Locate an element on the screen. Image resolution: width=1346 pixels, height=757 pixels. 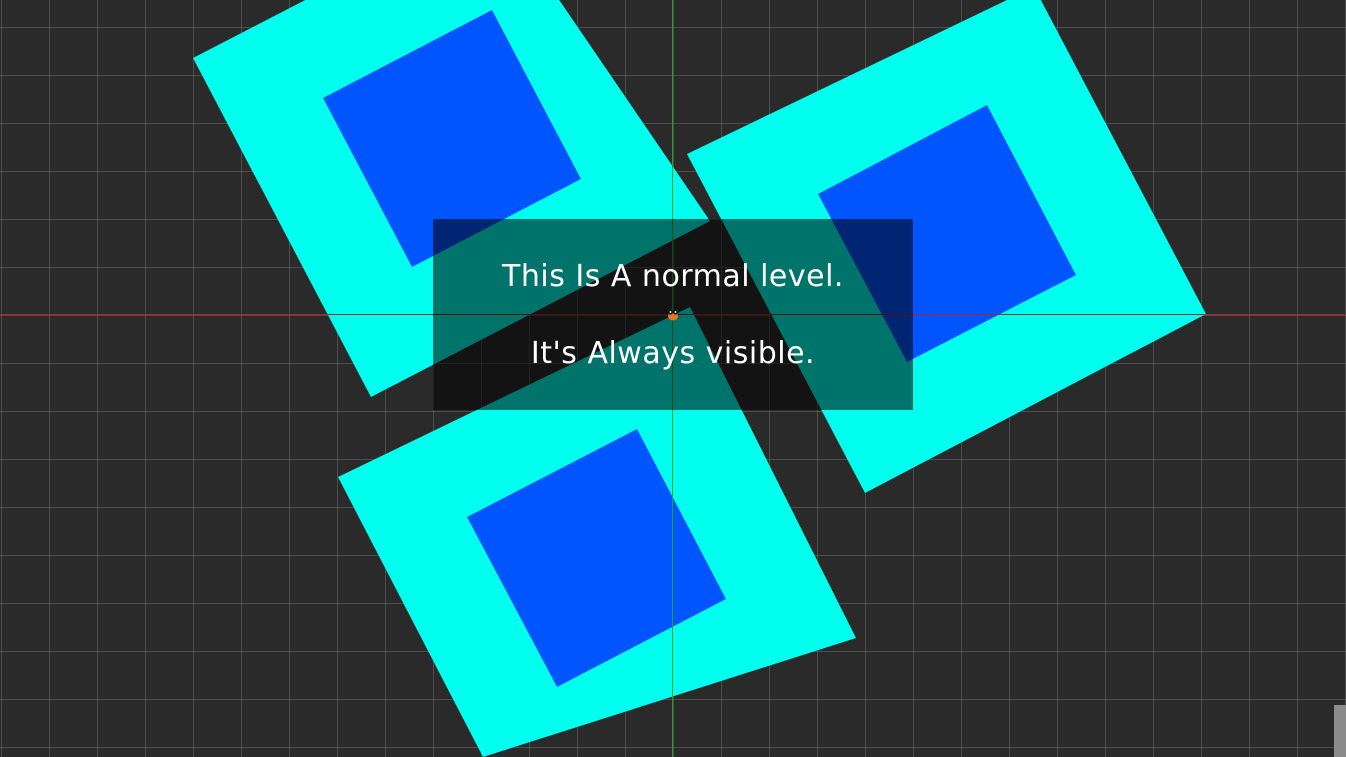
scrollbar-thumb is located at coordinates (1340, 731).